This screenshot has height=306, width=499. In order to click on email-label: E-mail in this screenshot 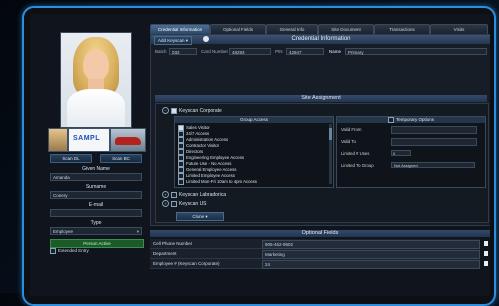, I will do `click(96, 205)`.